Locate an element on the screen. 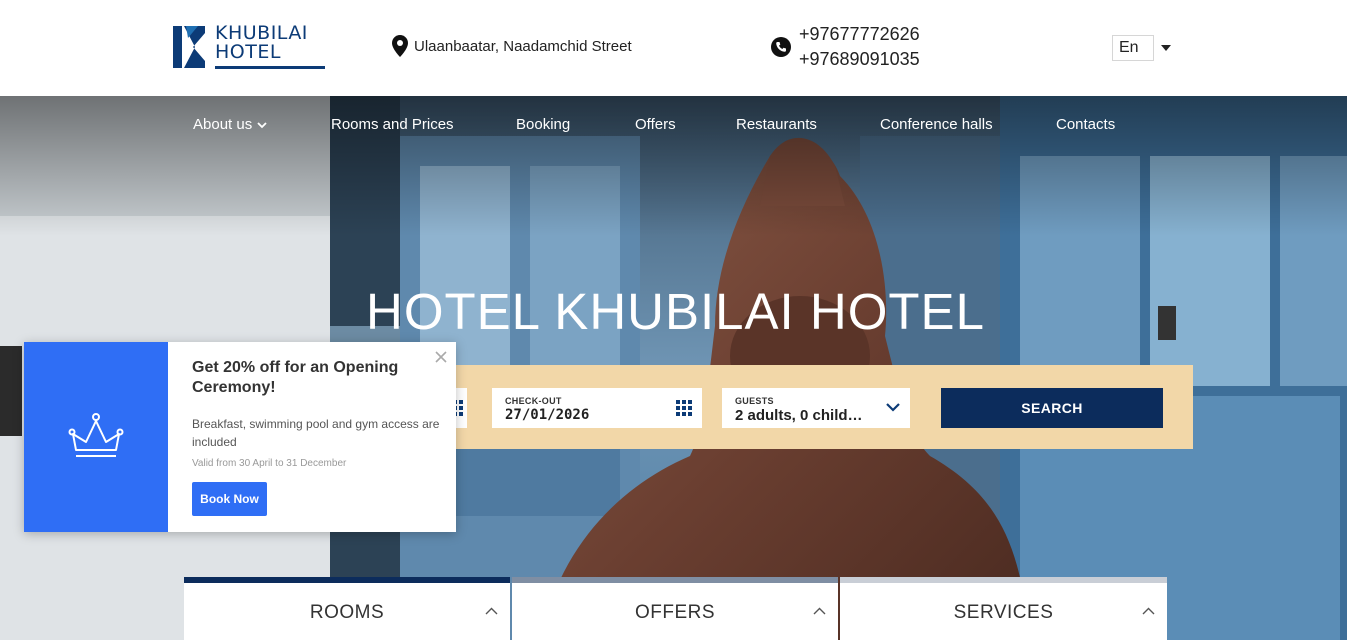 This screenshot has height=640, width=1347. popup-title: Get 20% off for an Opening Ceremony! is located at coordinates (295, 377).